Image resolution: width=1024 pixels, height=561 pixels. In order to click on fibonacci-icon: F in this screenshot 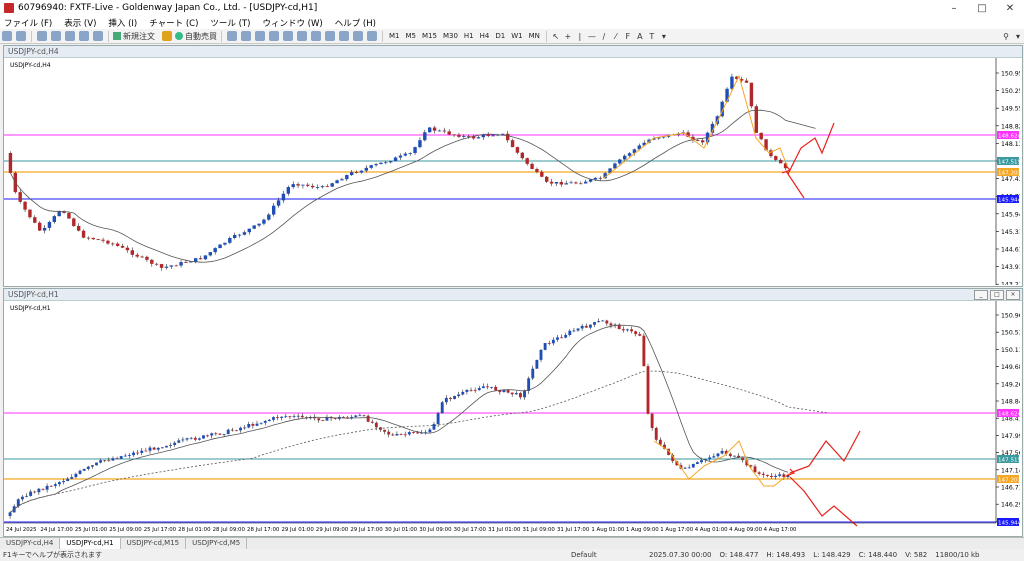, I will do `click(628, 36)`.